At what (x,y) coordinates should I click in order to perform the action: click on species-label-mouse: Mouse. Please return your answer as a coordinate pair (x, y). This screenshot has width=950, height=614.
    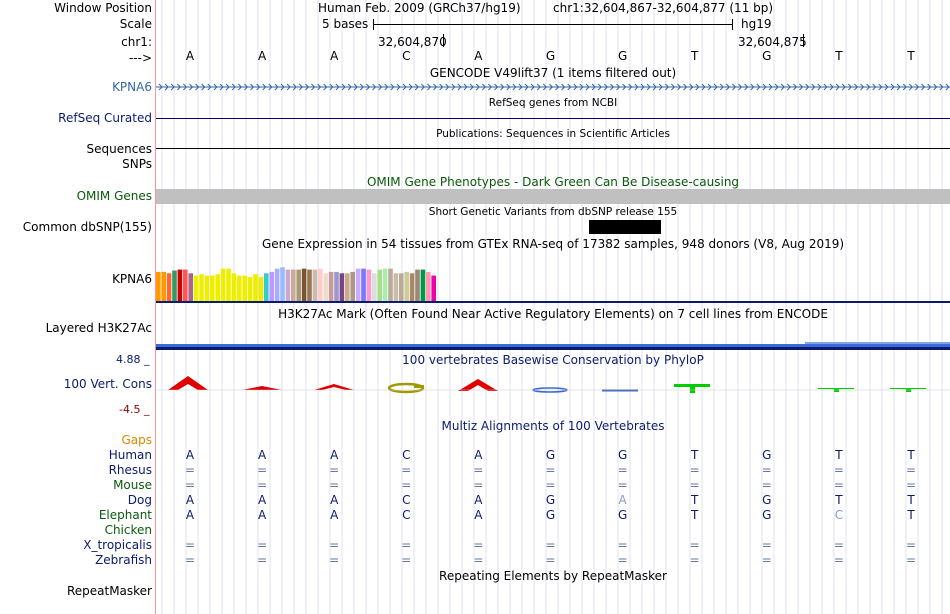
    Looking at the image, I should click on (132, 485).